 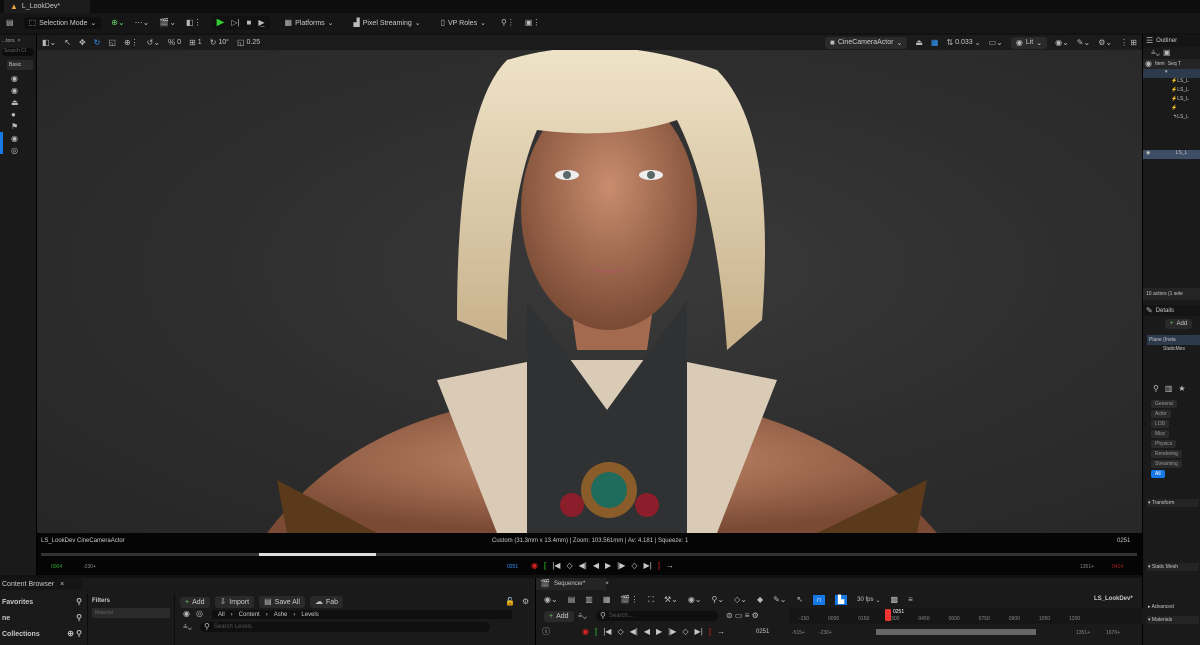 I want to click on breadcrumb-all: All, so click(x=221, y=615).